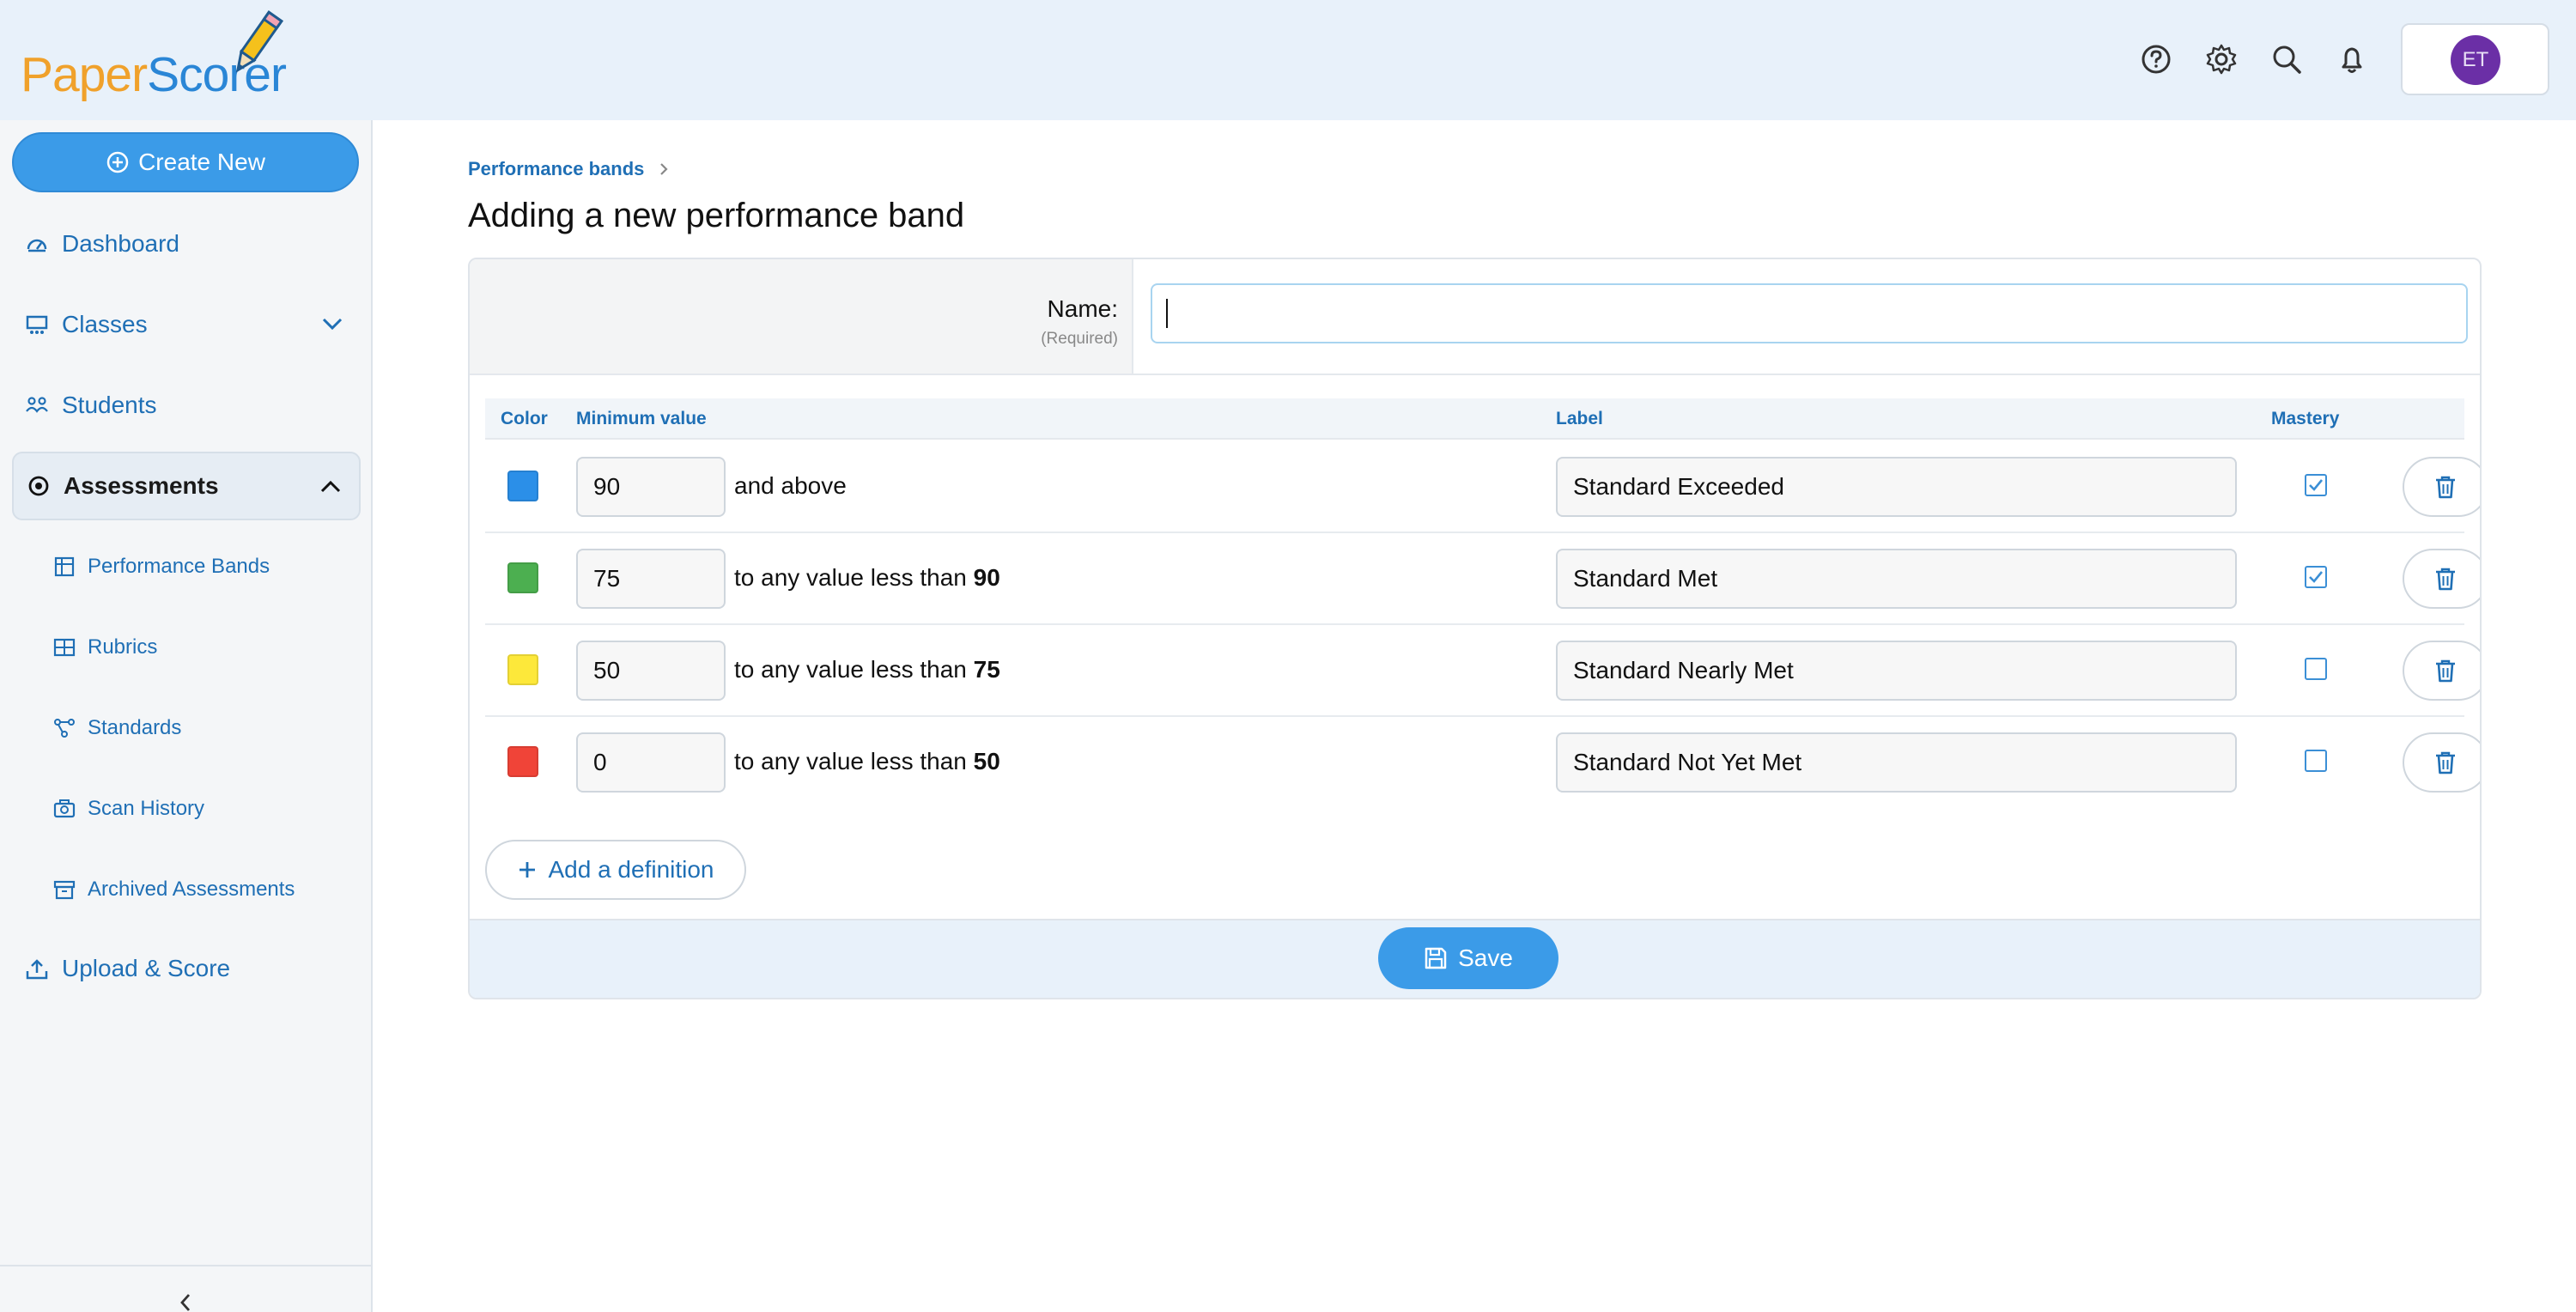 Image resolution: width=2576 pixels, height=1312 pixels. I want to click on save-label: Save, so click(1485, 958).